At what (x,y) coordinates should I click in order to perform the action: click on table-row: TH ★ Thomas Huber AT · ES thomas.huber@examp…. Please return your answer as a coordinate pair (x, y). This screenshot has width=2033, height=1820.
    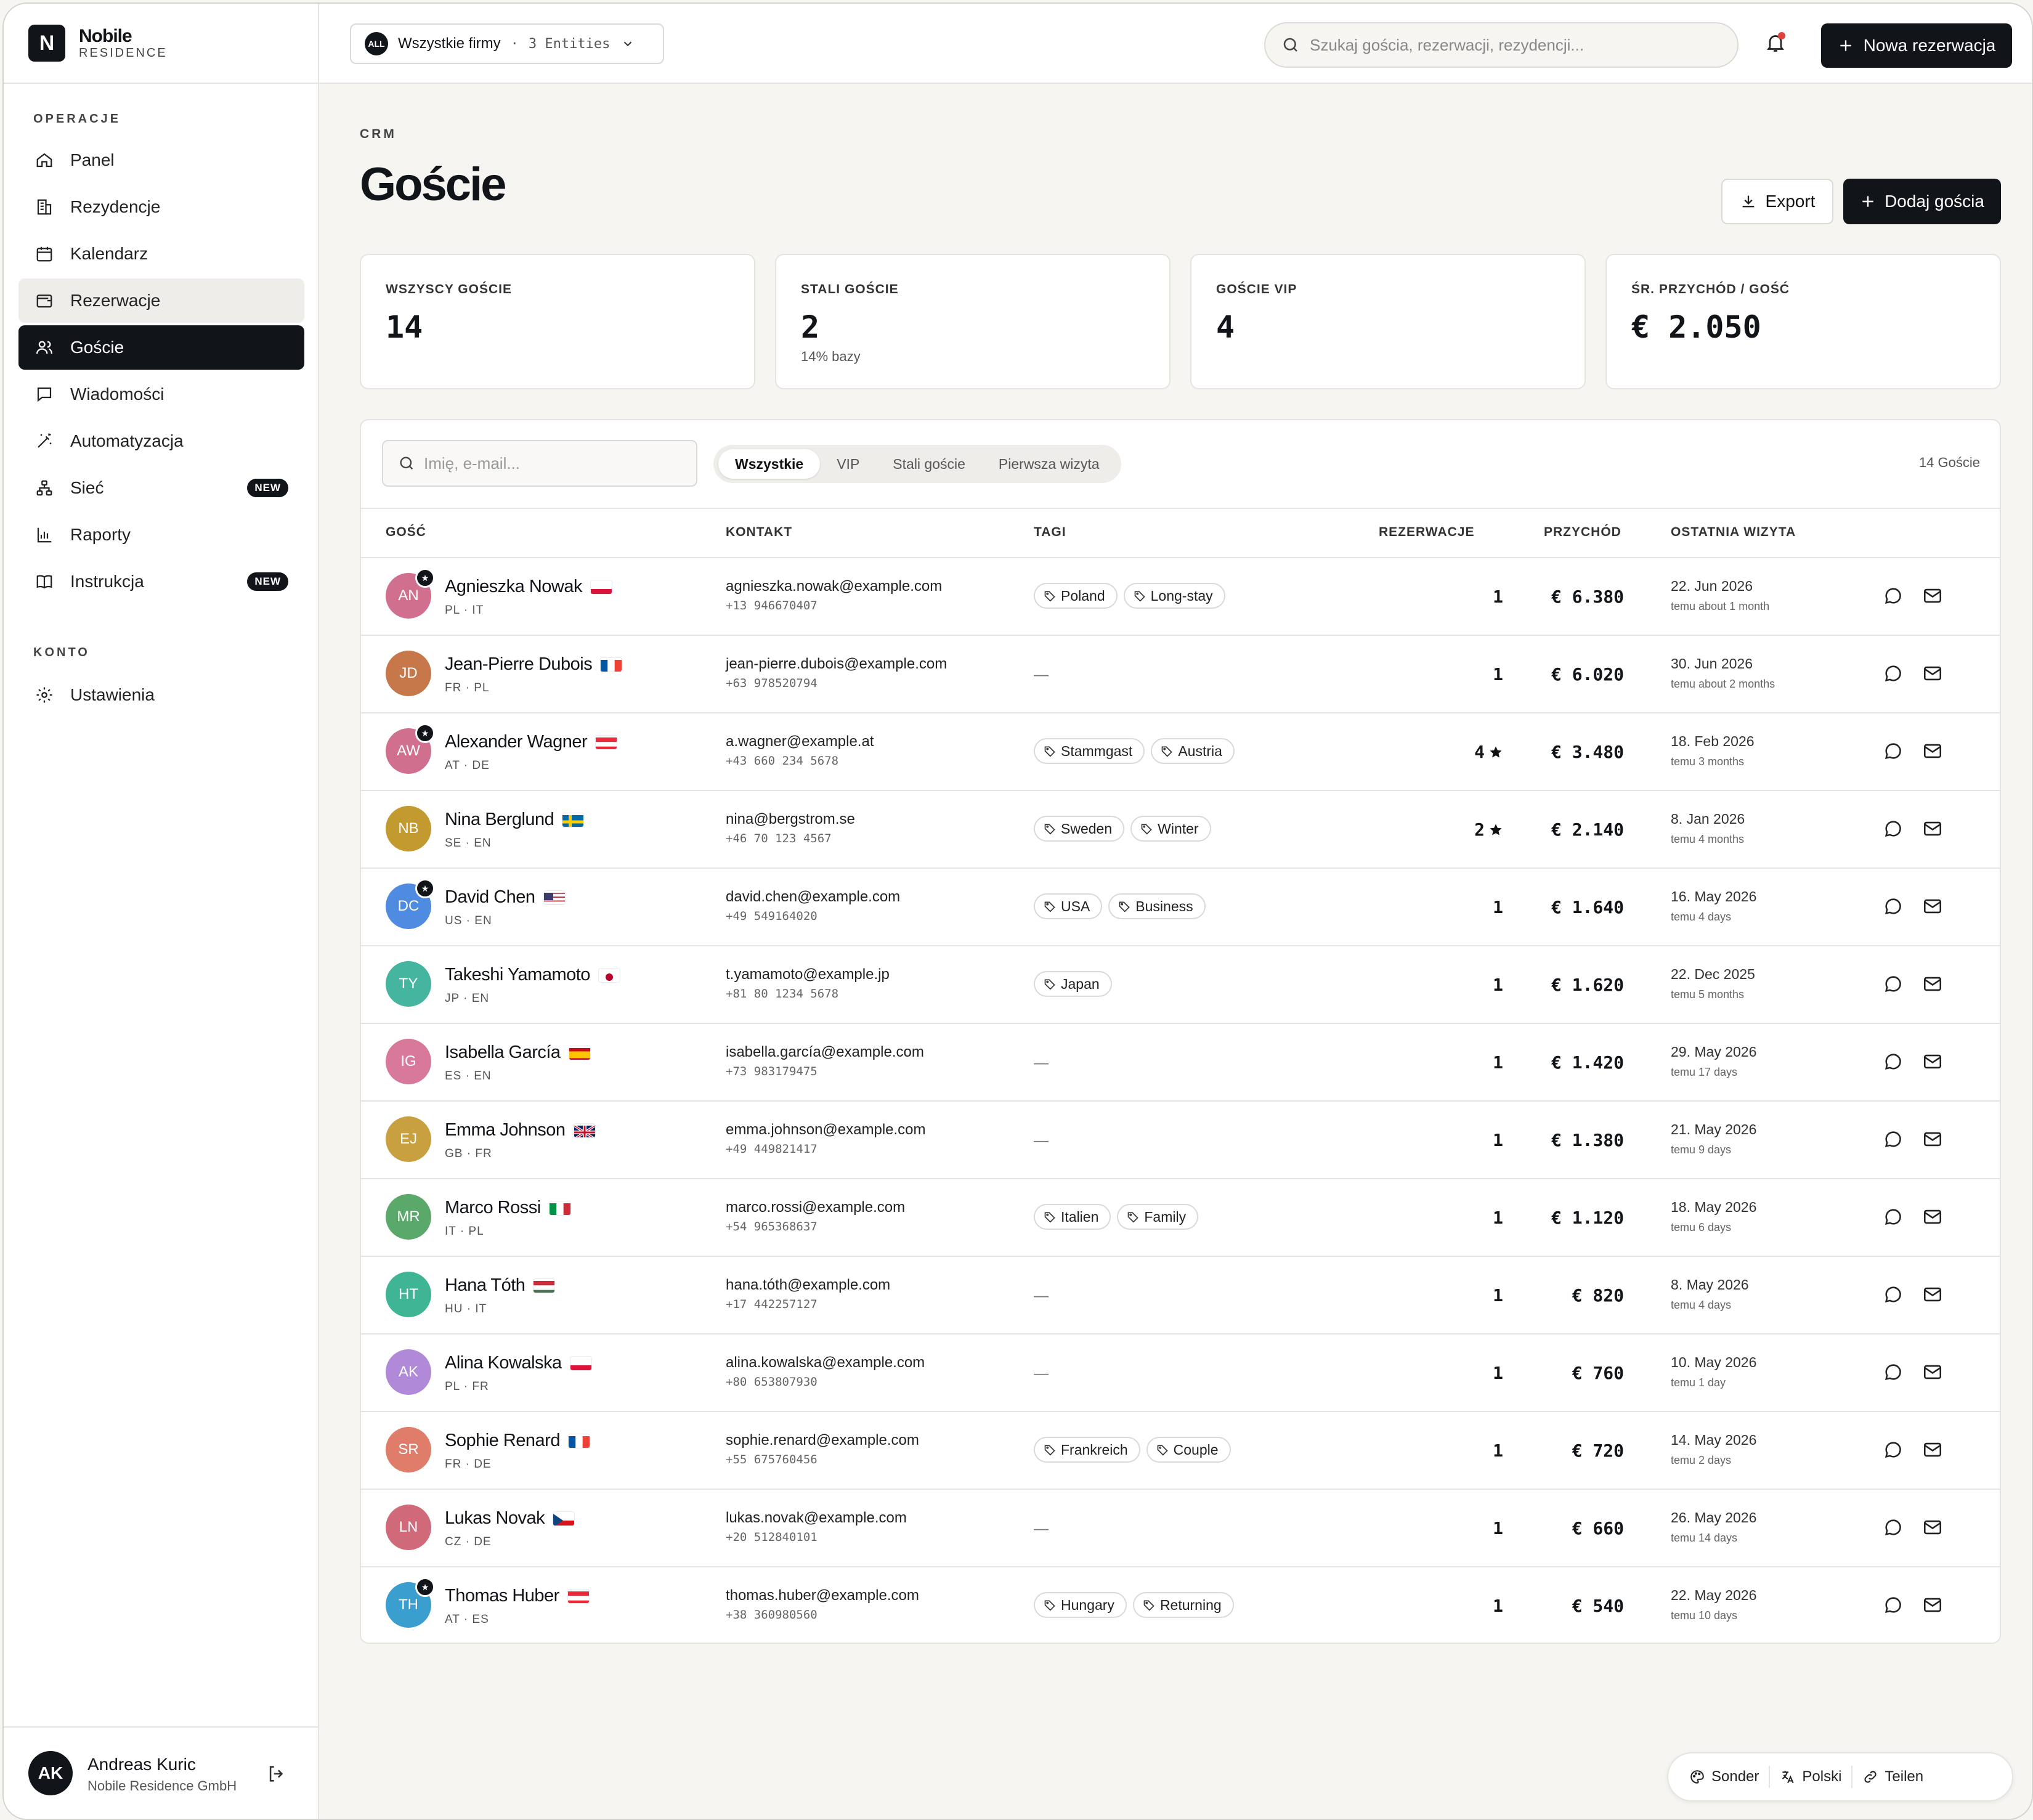
    Looking at the image, I should click on (1180, 1605).